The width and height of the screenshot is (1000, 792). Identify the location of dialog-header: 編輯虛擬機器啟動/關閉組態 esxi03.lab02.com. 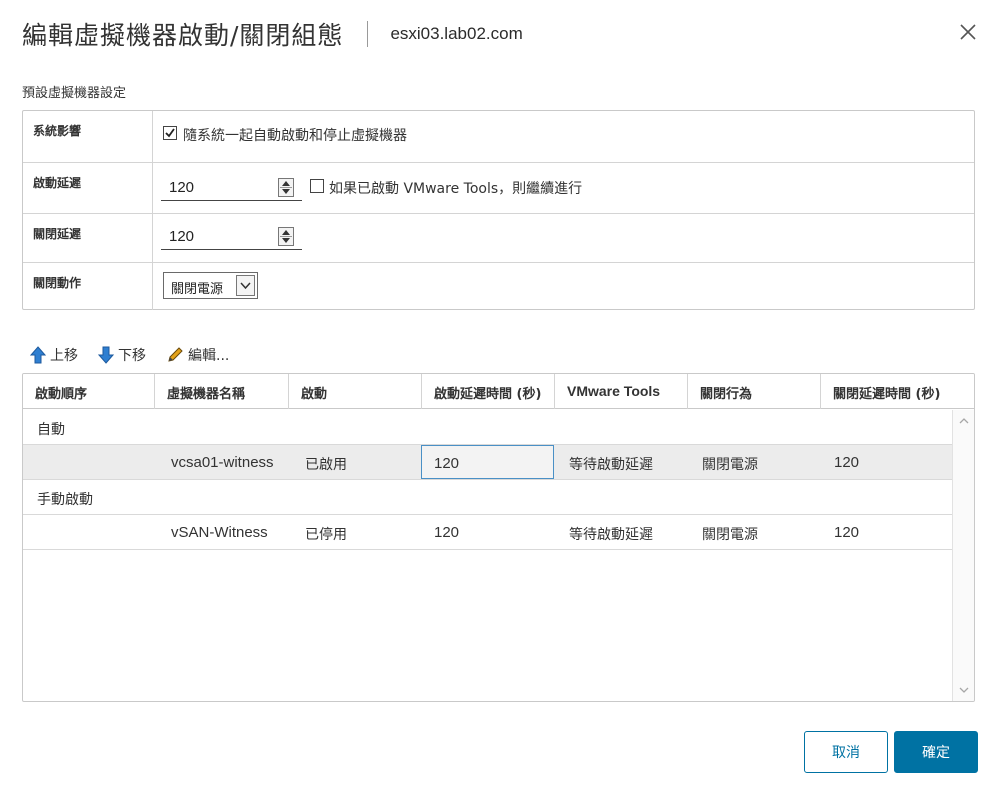
(272, 34).